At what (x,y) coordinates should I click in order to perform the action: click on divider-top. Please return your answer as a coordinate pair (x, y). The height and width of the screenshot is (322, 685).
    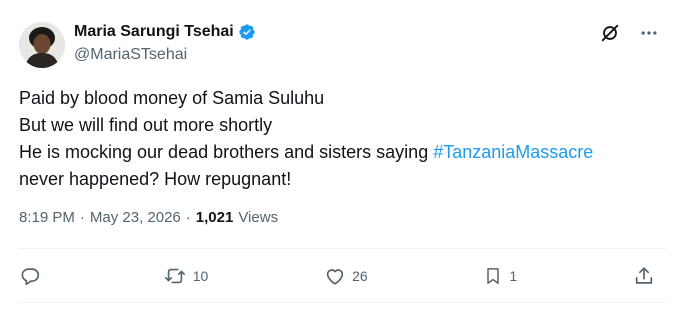
    Looking at the image, I should click on (342, 248).